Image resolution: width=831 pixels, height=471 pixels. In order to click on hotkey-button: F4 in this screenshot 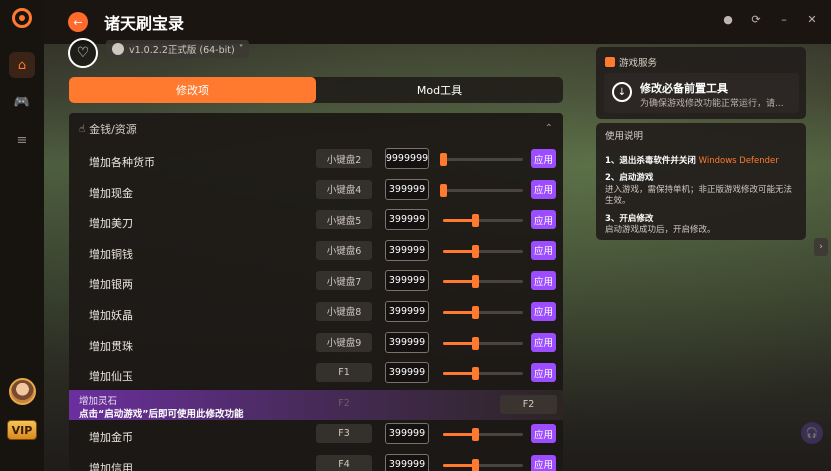, I will do `click(344, 462)`.